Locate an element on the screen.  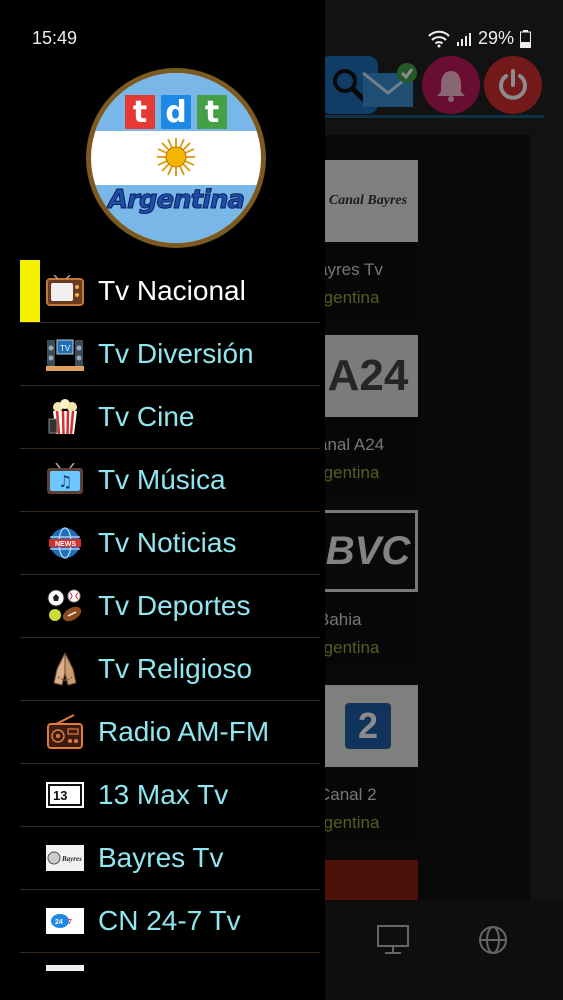
menu-item-tv-nacional: Tv Nacional is located at coordinates (170, 291).